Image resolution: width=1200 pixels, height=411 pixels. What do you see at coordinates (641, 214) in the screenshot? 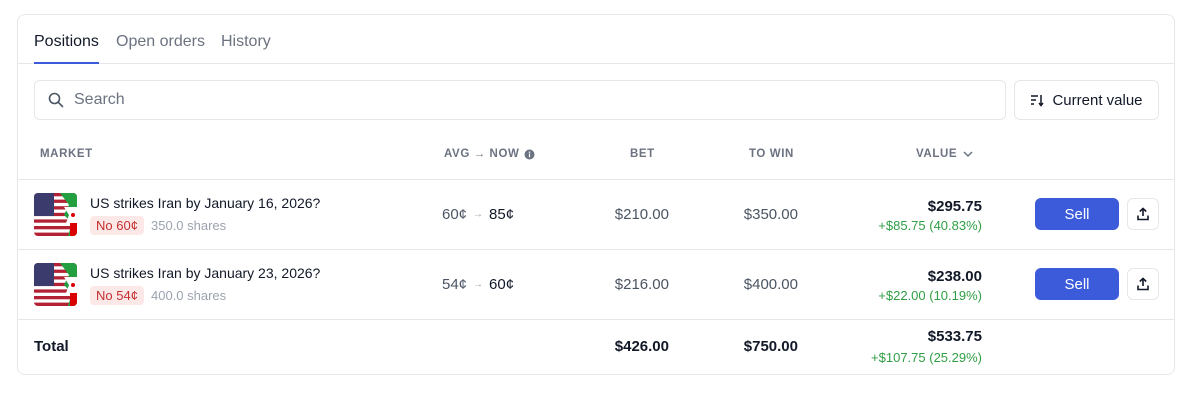
I see `bet-amount: $210.00` at bounding box center [641, 214].